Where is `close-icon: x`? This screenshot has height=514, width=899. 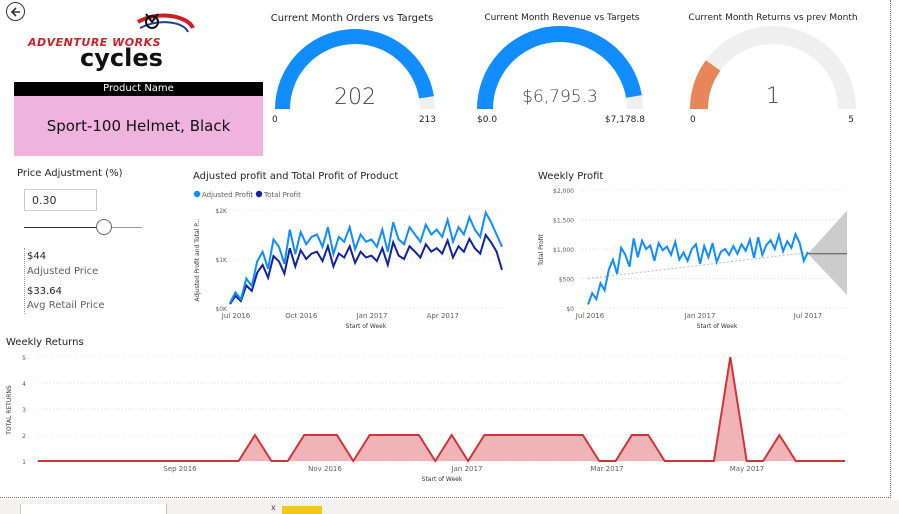
close-icon: x is located at coordinates (273, 507).